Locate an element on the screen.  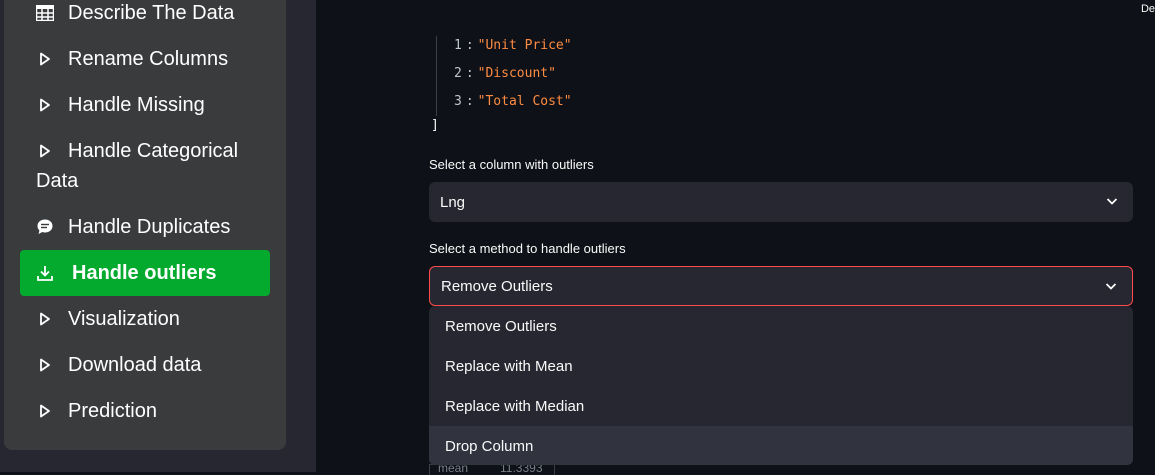
sidebar-item-outliers: Handle outliers is located at coordinates (145, 273).